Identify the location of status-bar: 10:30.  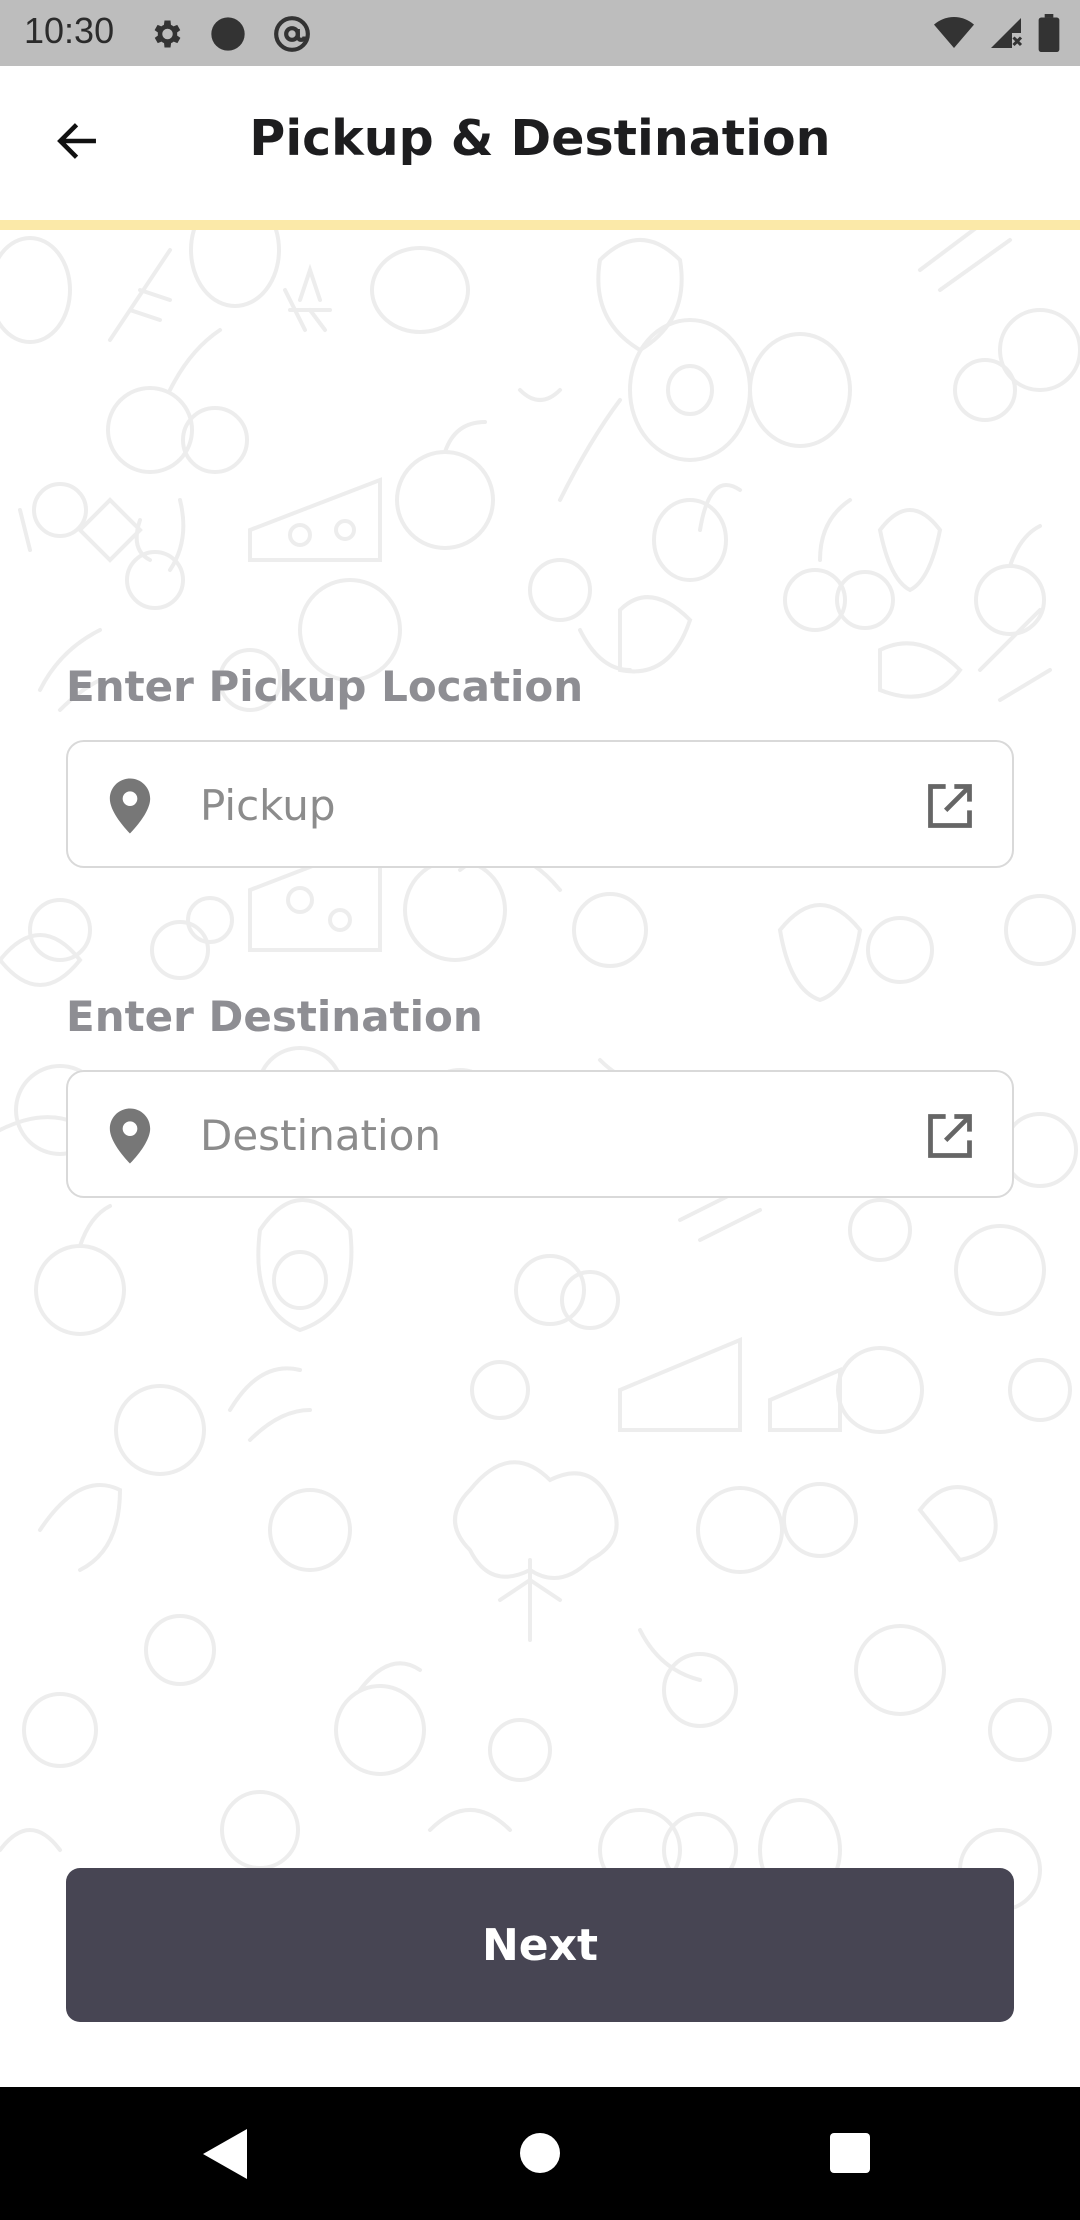
(540, 33).